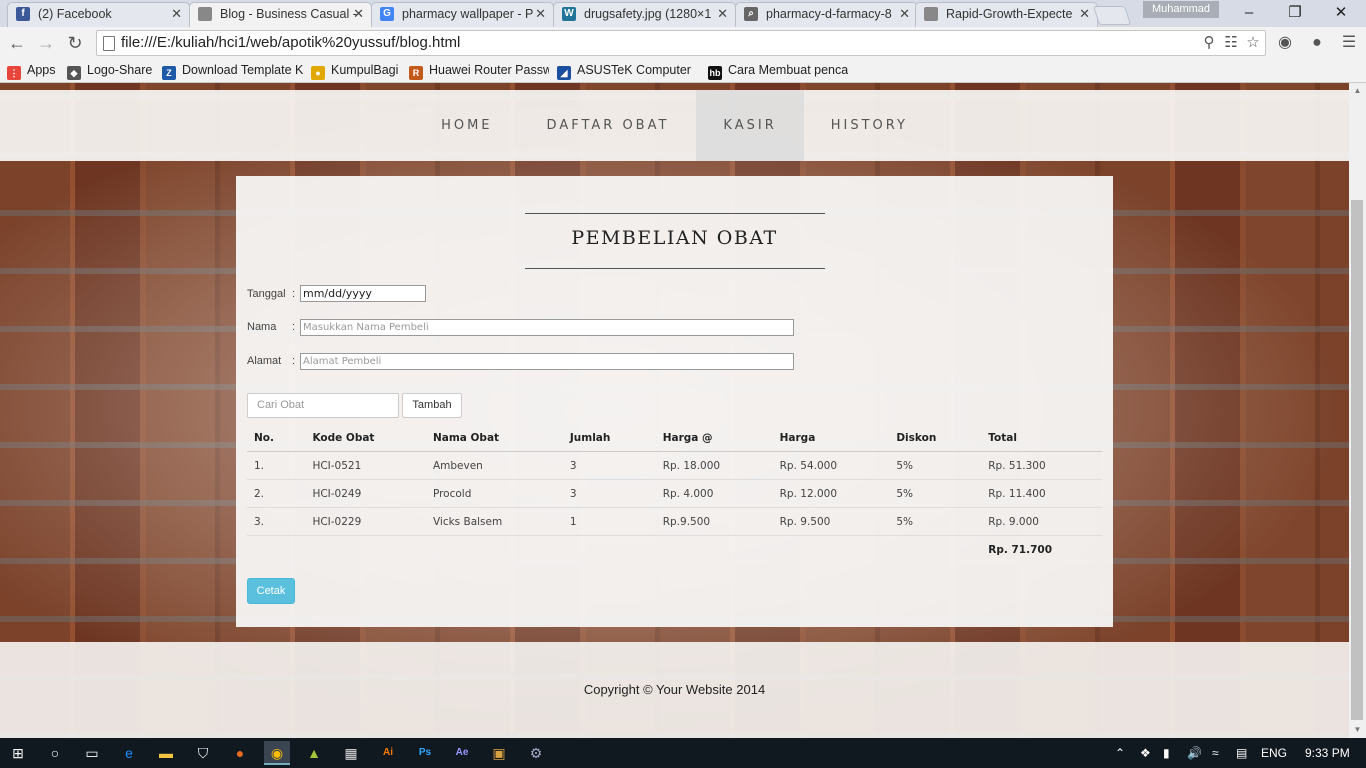  What do you see at coordinates (1249, 13) in the screenshot?
I see `minimize-icon: –` at bounding box center [1249, 13].